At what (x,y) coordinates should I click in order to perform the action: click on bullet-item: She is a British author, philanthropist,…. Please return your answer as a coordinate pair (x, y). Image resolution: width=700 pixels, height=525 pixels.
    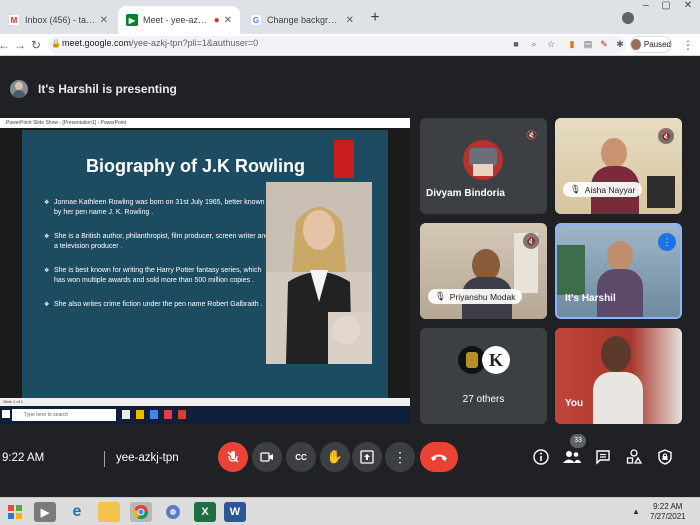
    Looking at the image, I should click on (157, 242).